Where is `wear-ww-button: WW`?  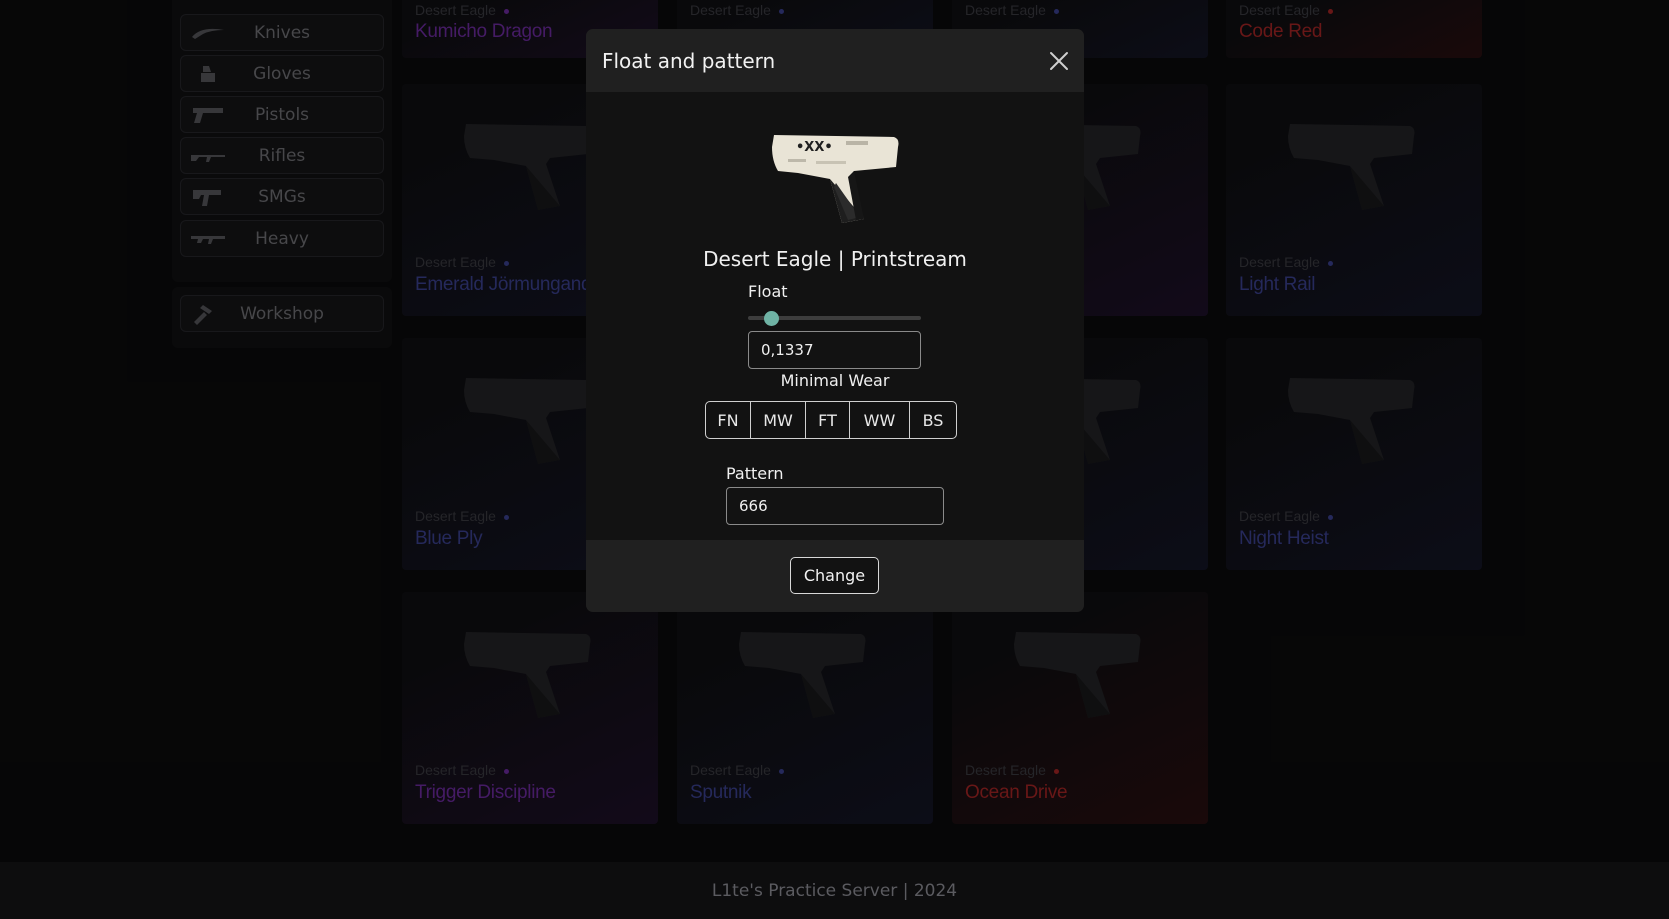 wear-ww-button: WW is located at coordinates (880, 420).